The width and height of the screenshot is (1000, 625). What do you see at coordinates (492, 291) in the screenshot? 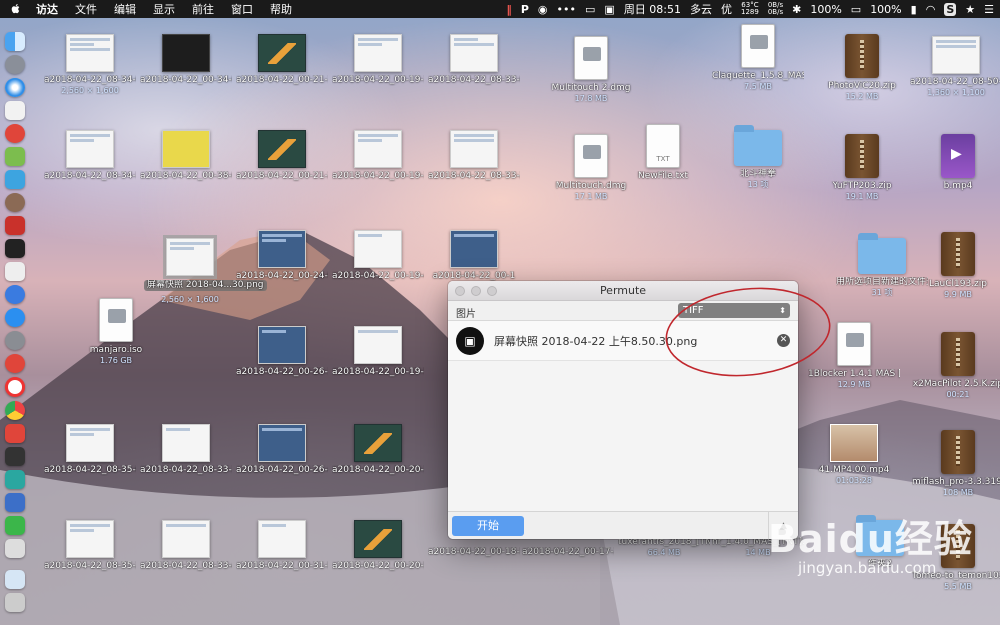
I see `zoom-button` at bounding box center [492, 291].